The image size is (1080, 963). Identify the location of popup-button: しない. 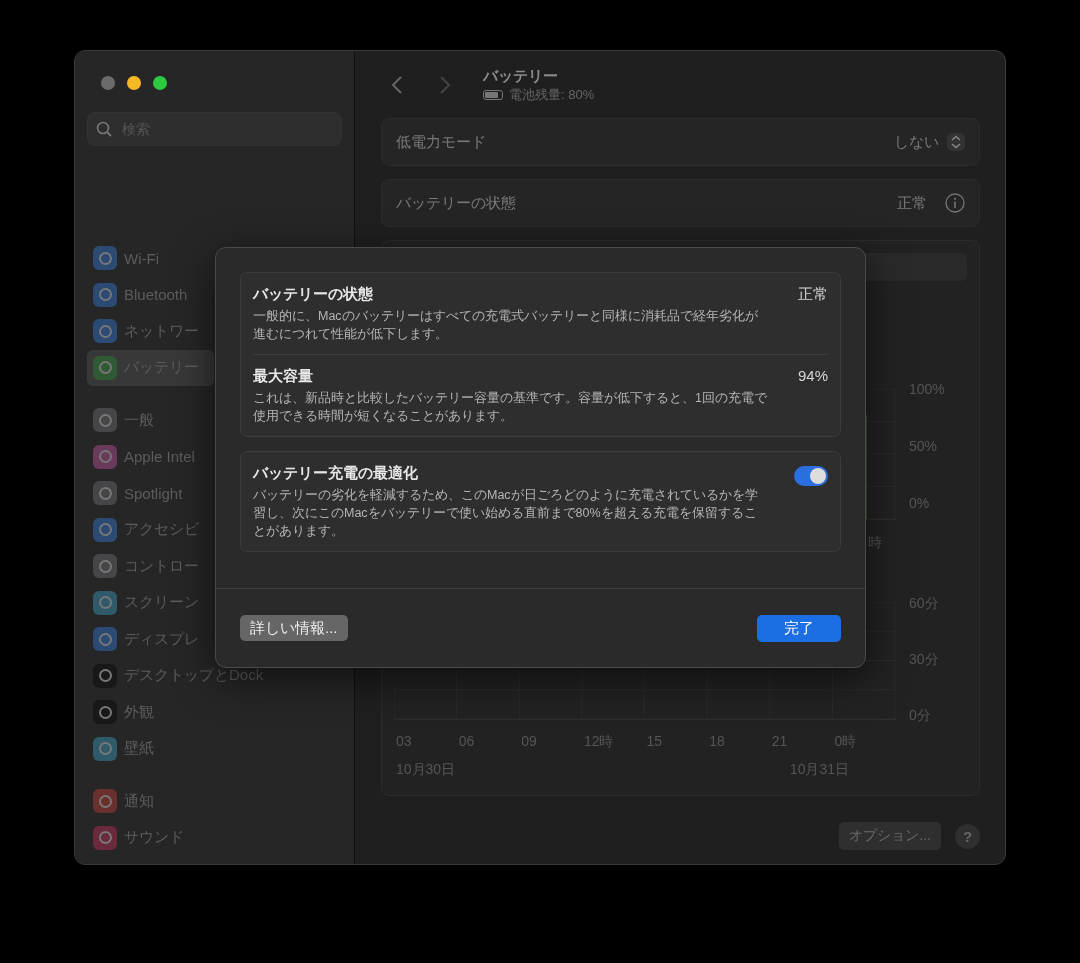
(916, 142).